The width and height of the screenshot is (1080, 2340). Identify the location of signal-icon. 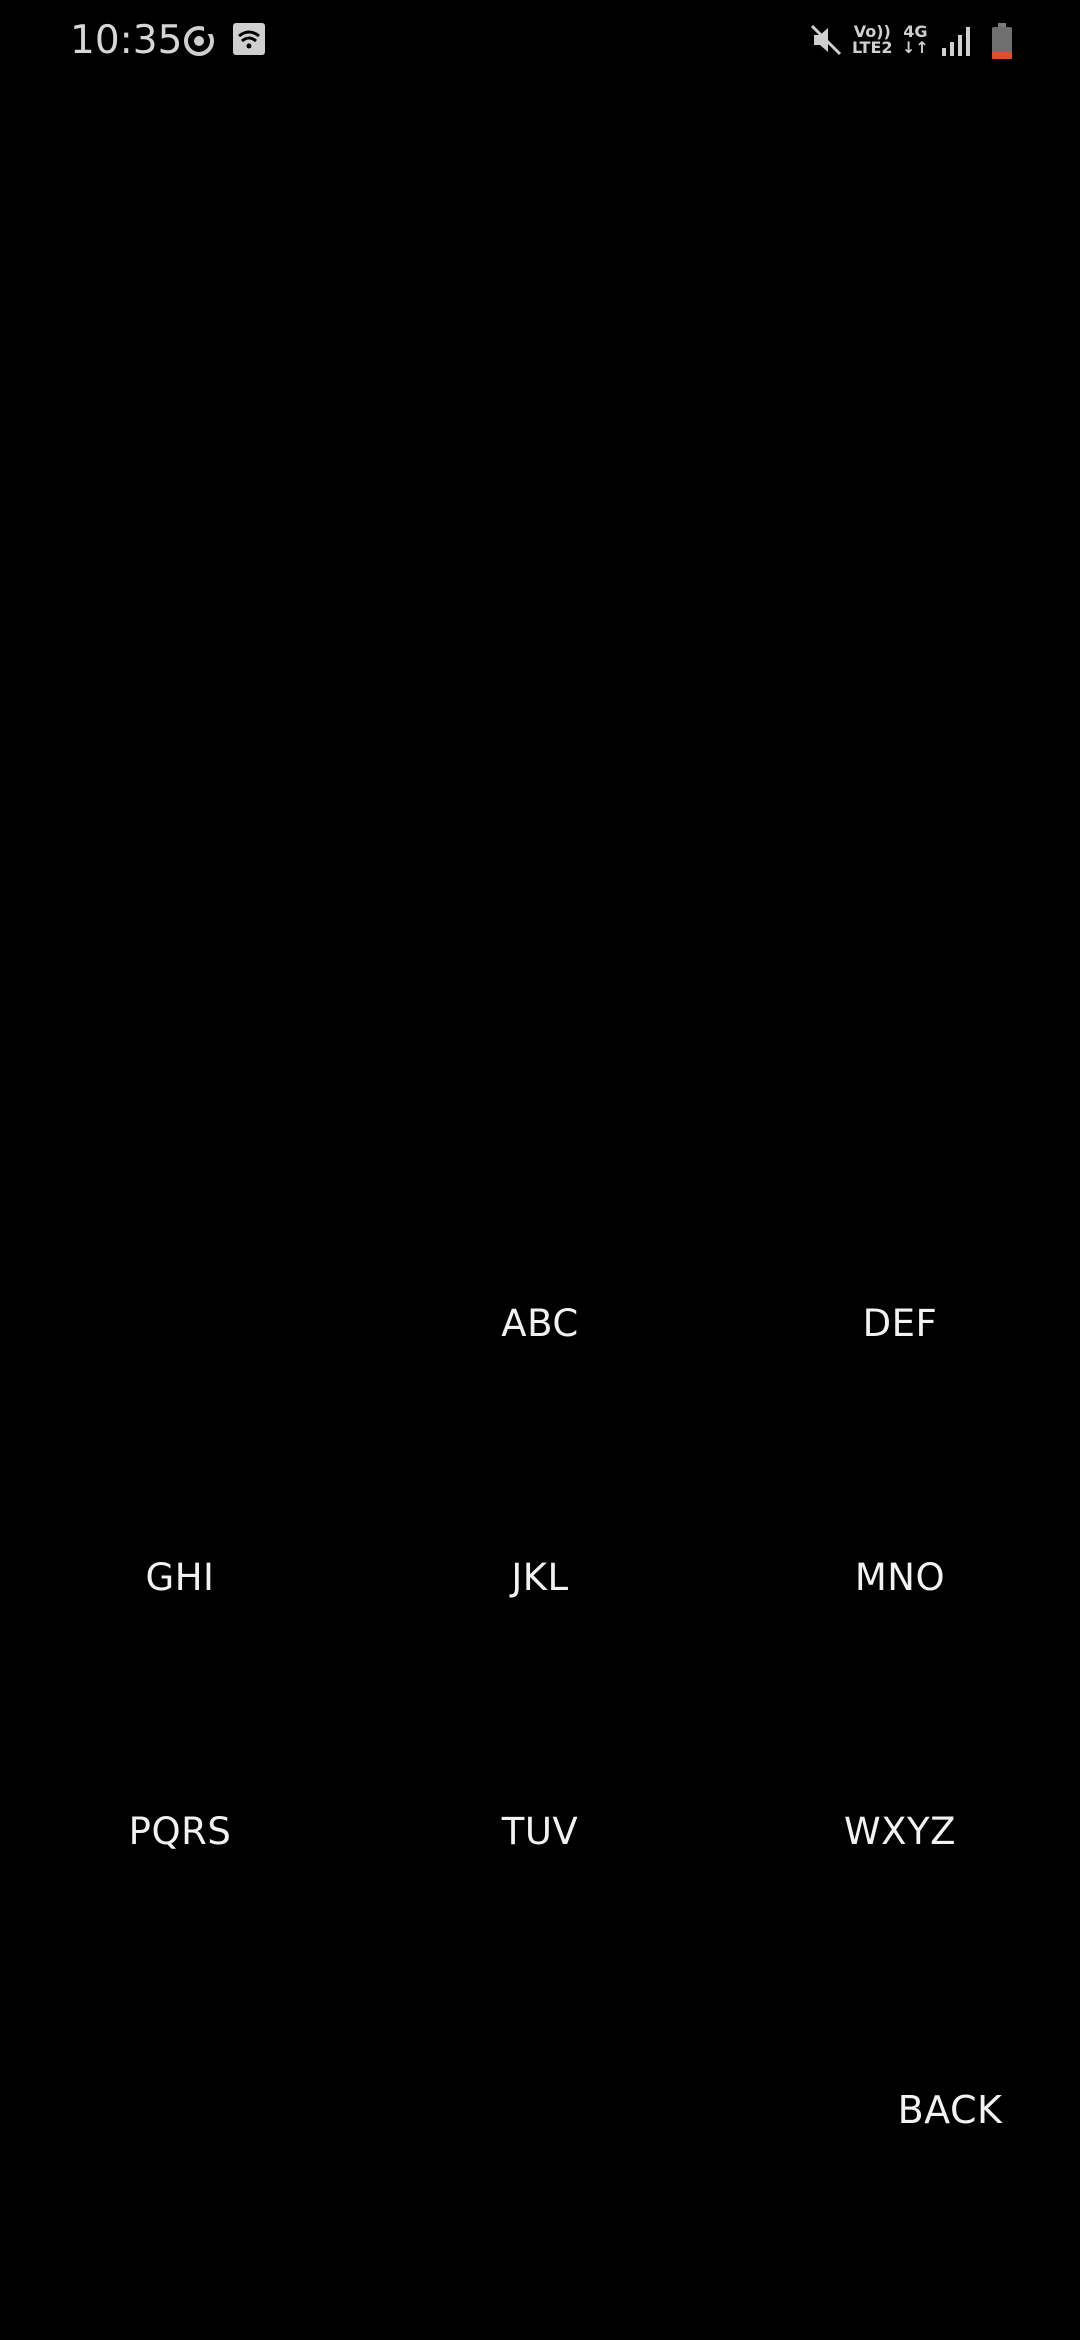
(957, 43).